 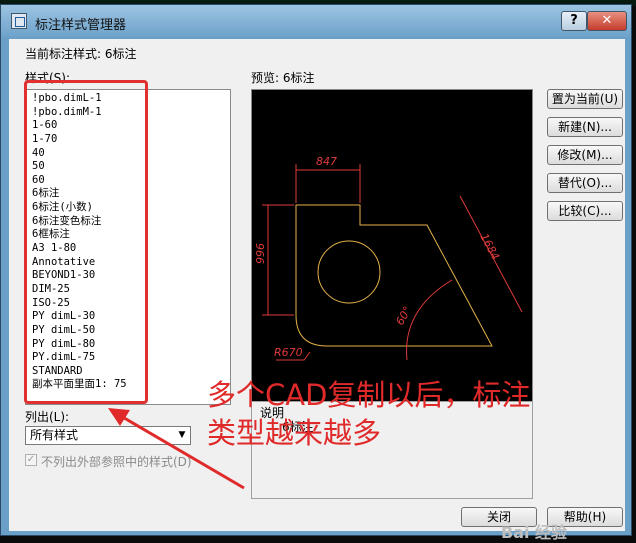 What do you see at coordinates (294, 433) in the screenshot?
I see `annotation-line-2: 类型越来越多` at bounding box center [294, 433].